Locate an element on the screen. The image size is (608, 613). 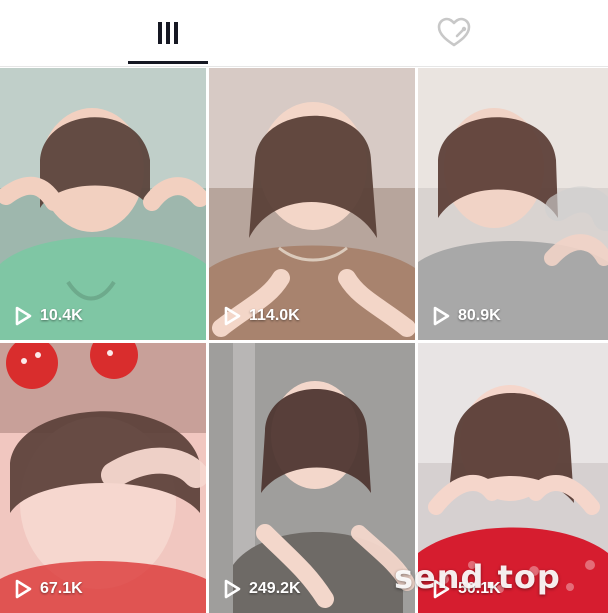
watermark-text: send.top is located at coordinates (477, 577).